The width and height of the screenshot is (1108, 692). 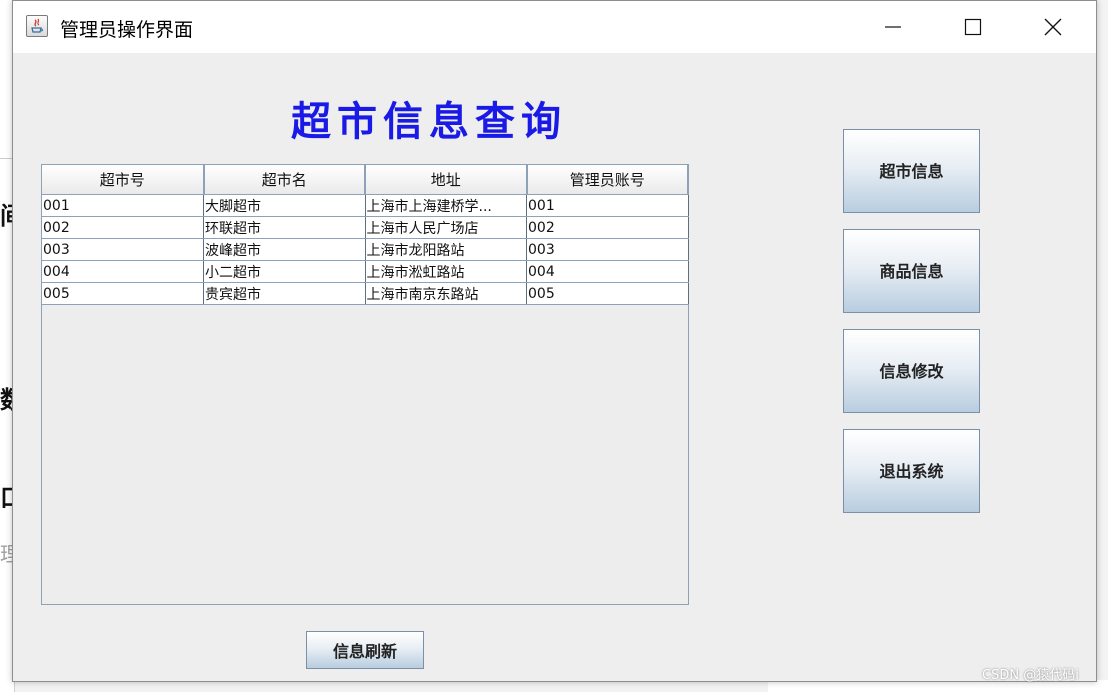 I want to click on minimize-button, so click(x=893, y=27).